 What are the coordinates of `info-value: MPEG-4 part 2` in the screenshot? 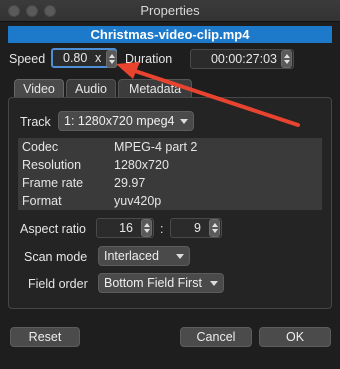 It's located at (156, 147).